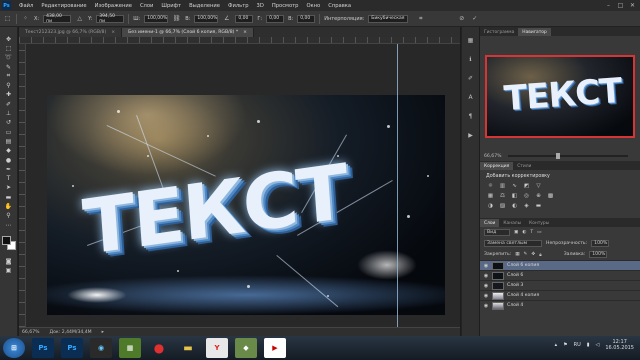 Image resolution: width=640 pixels, height=360 pixels. Describe the element at coordinates (217, 348) in the screenshot. I see `taskbar-yandex-browser-icon: Y` at that location.